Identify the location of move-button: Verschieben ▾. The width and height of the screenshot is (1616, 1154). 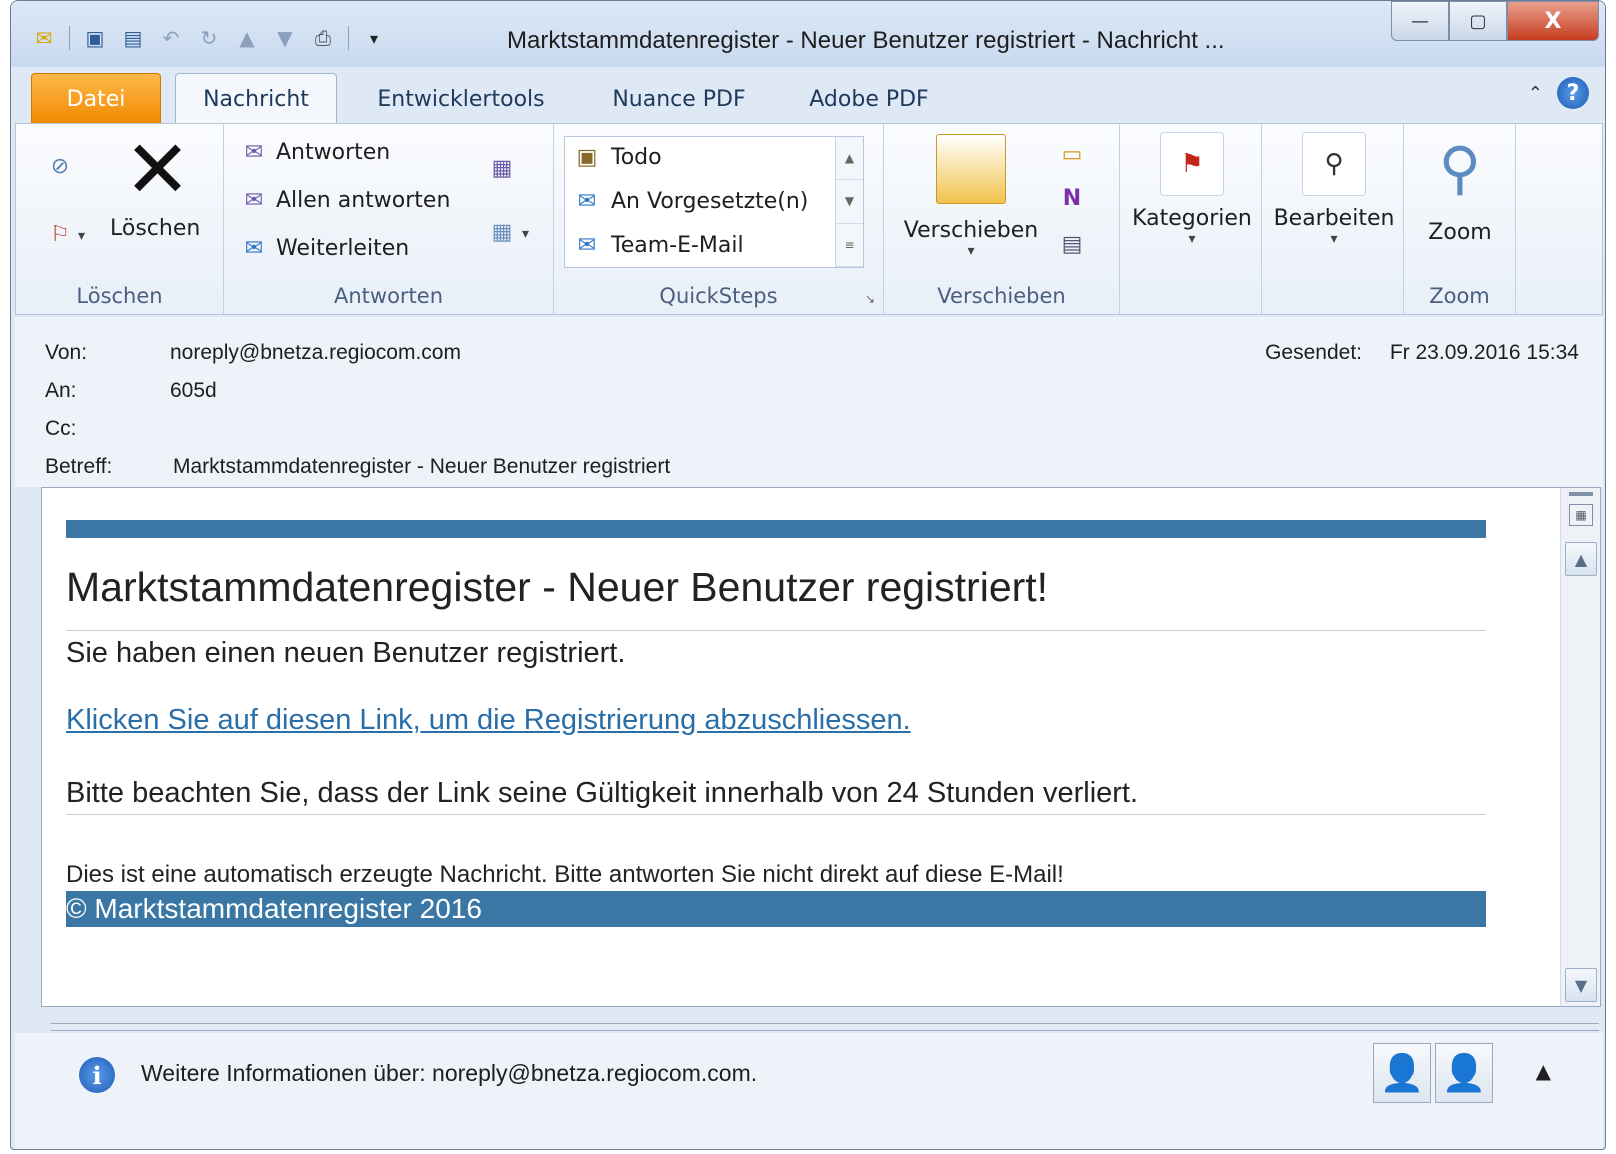
(971, 196).